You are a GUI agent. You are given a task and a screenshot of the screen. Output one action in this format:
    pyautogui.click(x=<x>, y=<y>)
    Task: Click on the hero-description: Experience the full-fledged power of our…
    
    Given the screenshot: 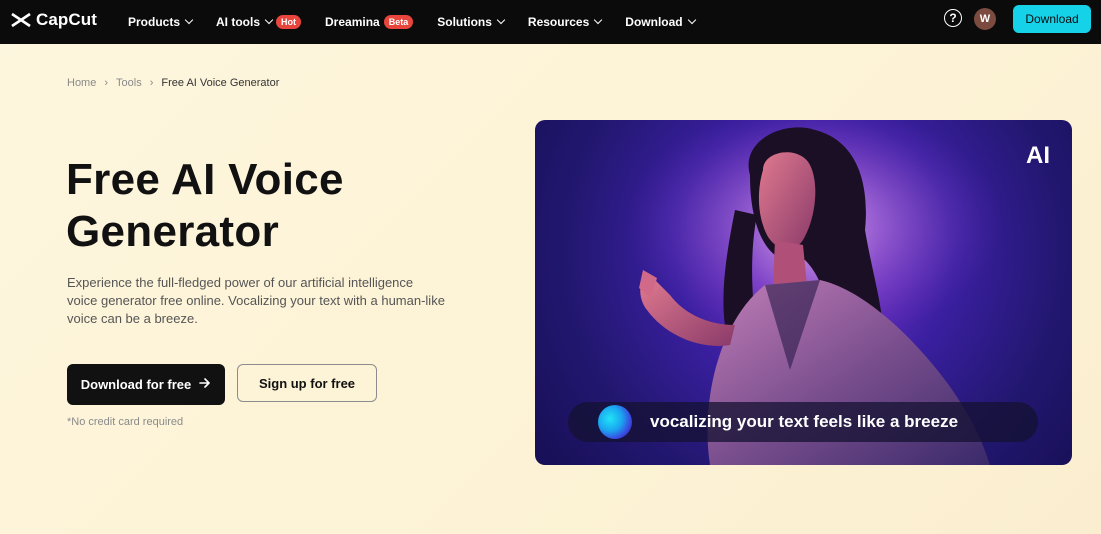 What is the action you would take?
    pyautogui.click(x=256, y=300)
    